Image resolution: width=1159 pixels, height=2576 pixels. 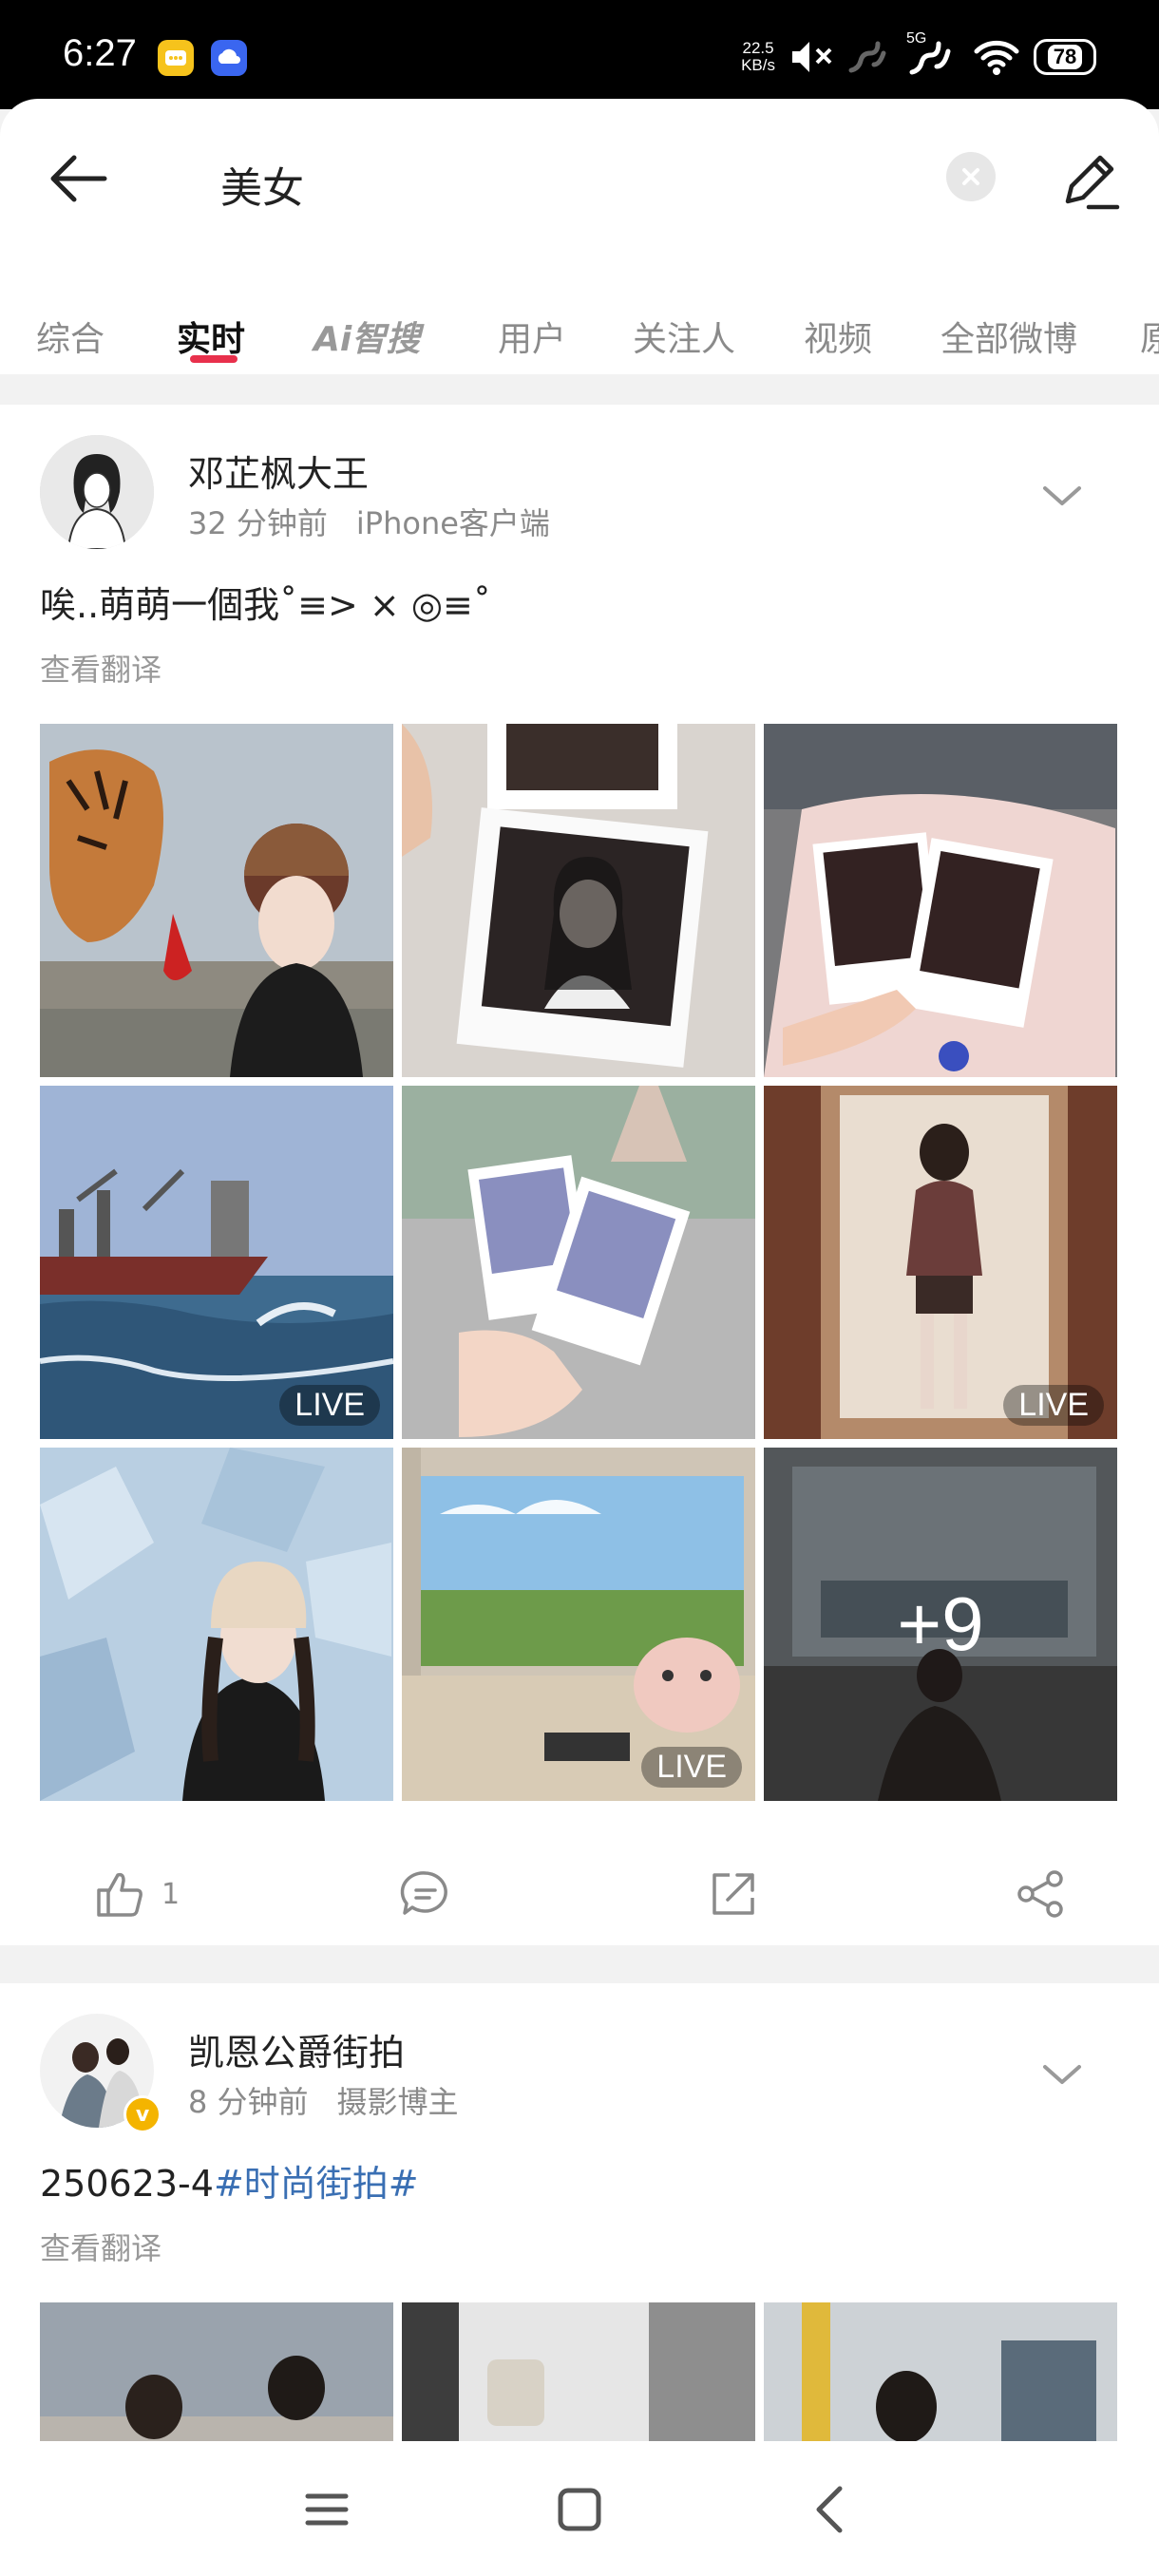 I want to click on clear-icon, so click(x=970, y=176).